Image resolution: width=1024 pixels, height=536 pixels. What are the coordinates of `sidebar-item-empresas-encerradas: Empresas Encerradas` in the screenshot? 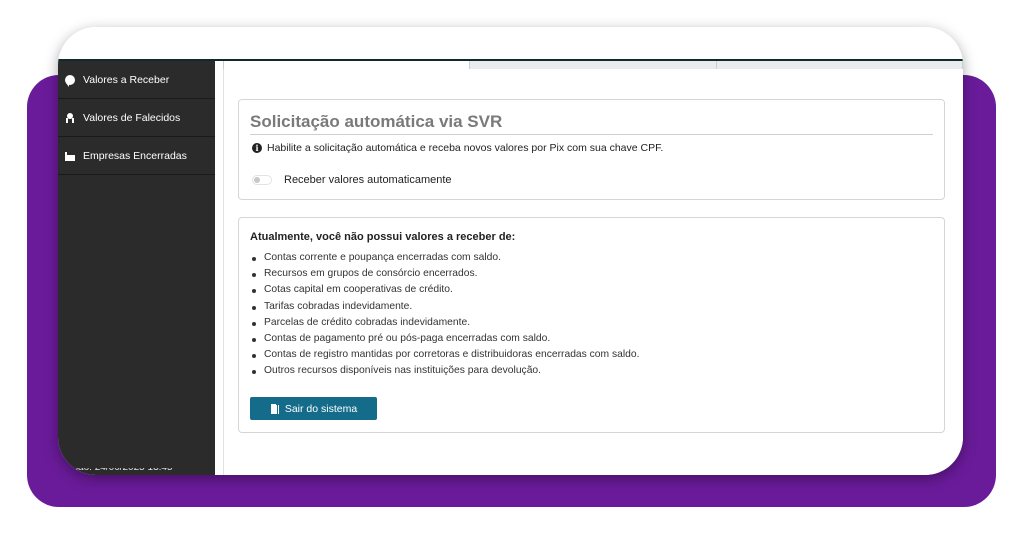 It's located at (136, 156).